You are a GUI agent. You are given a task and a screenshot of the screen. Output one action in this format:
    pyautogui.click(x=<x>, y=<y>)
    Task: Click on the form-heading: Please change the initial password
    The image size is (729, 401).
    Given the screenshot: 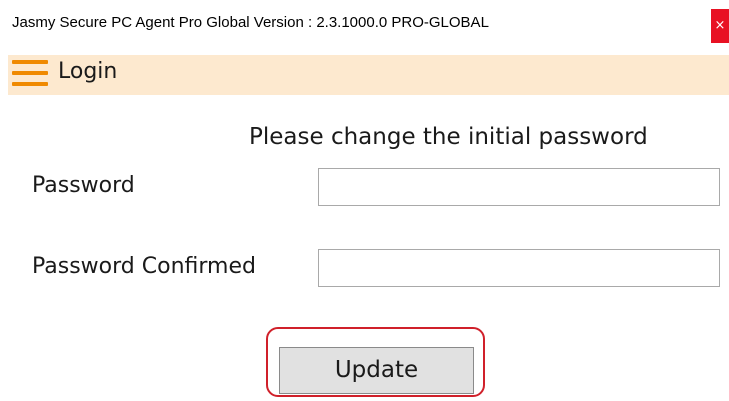 What is the action you would take?
    pyautogui.click(x=448, y=137)
    